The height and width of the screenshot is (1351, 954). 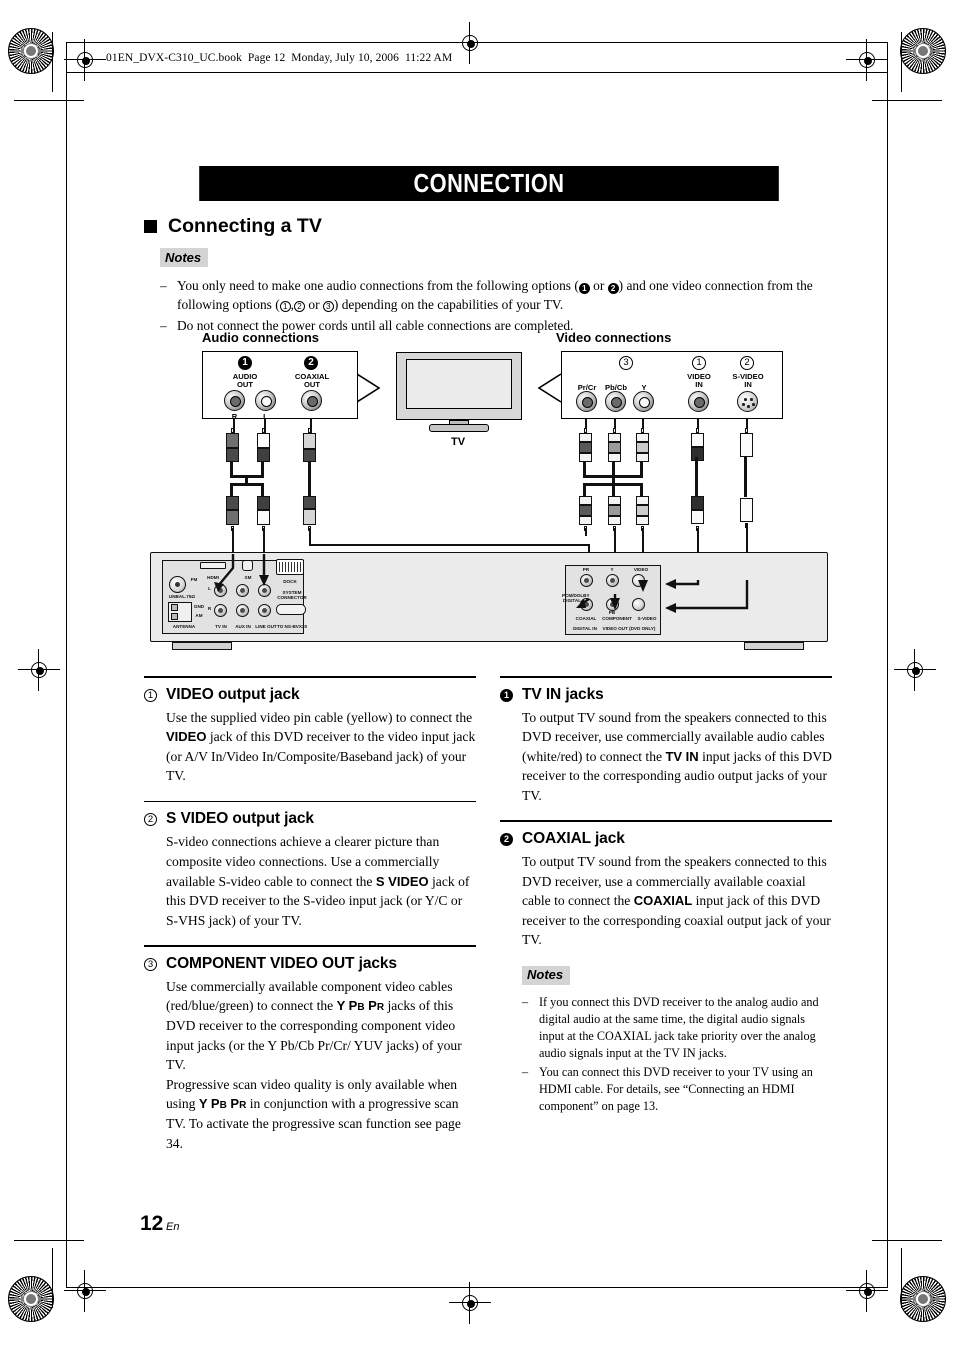 What do you see at coordinates (747, 401) in the screenshot?
I see `svideo-in-jack` at bounding box center [747, 401].